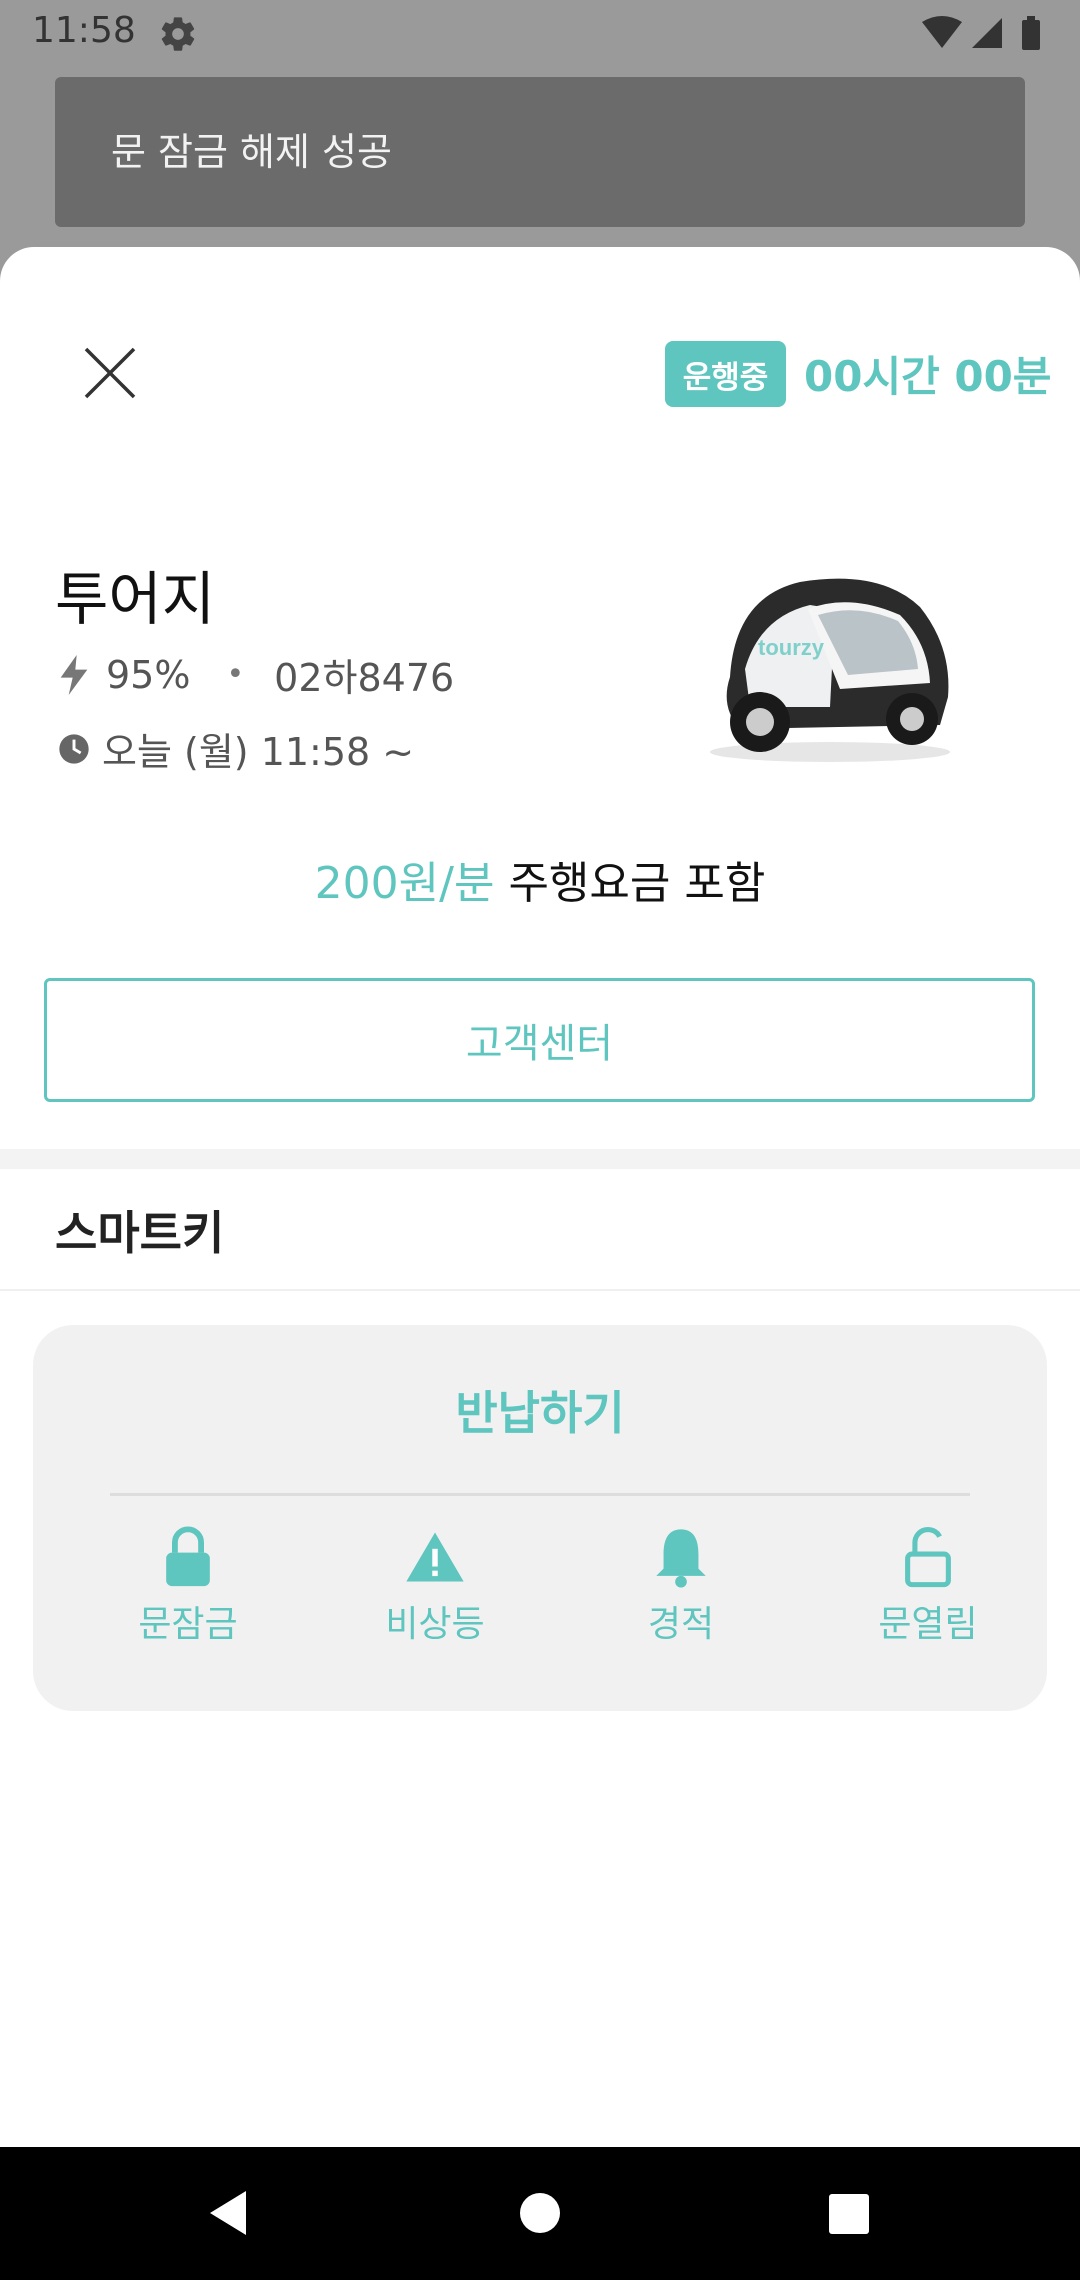 The image size is (1080, 2280). Describe the element at coordinates (258, 752) in the screenshot. I see `start-time: 오늘 (월) 11:58 ~` at that location.